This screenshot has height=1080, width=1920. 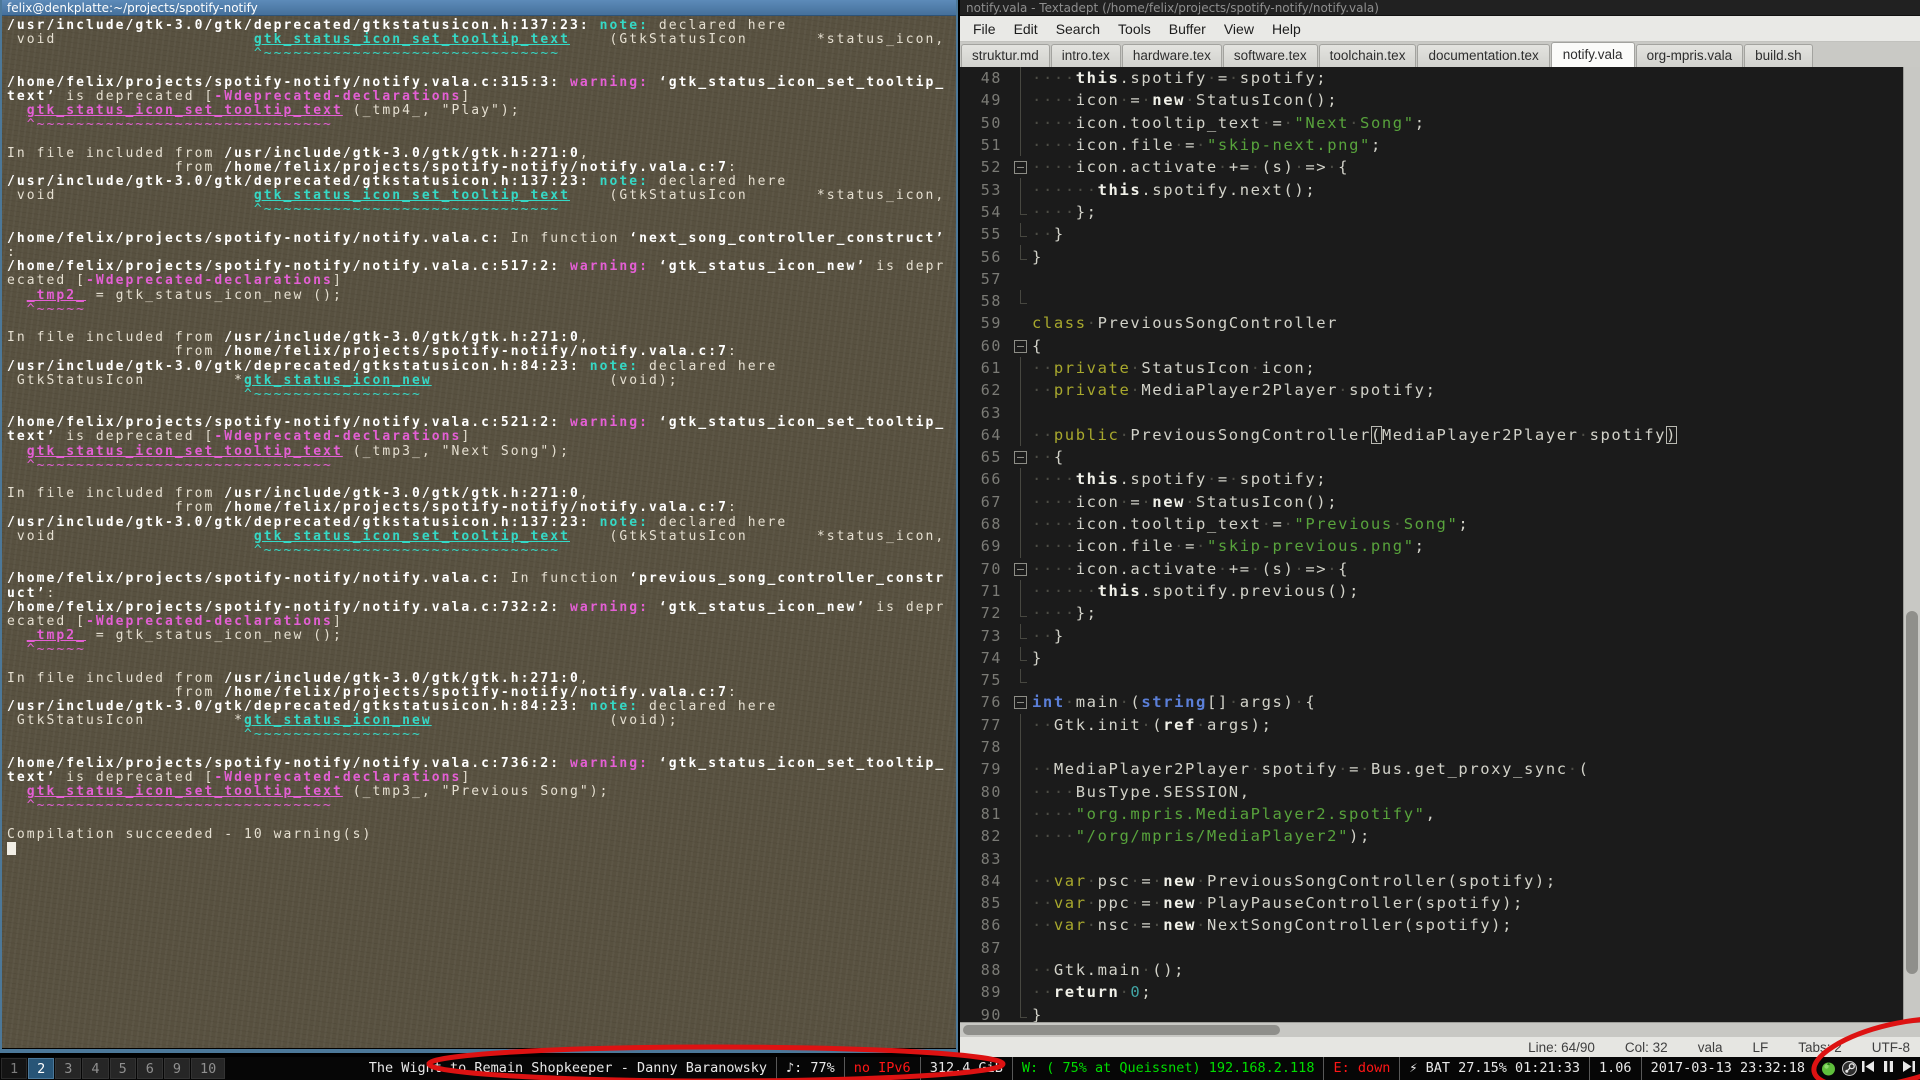 What do you see at coordinates (1433, 323) in the screenshot?
I see `code-line: 59 class·PreviousSongController` at bounding box center [1433, 323].